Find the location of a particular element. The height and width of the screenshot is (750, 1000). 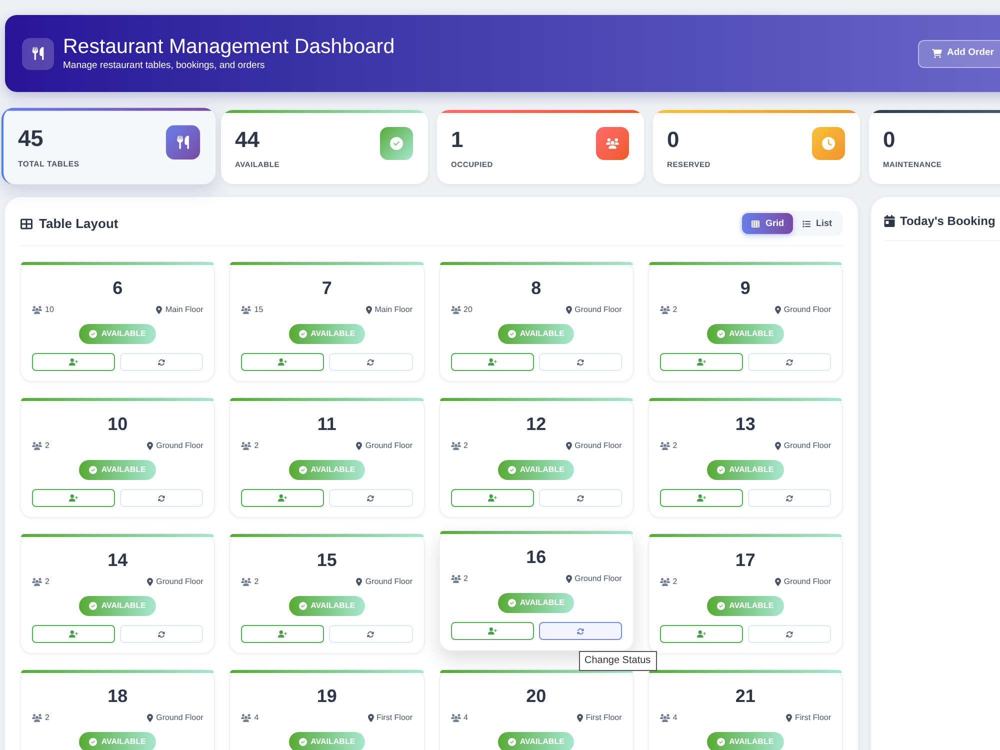

table-number: 11 is located at coordinates (326, 424).